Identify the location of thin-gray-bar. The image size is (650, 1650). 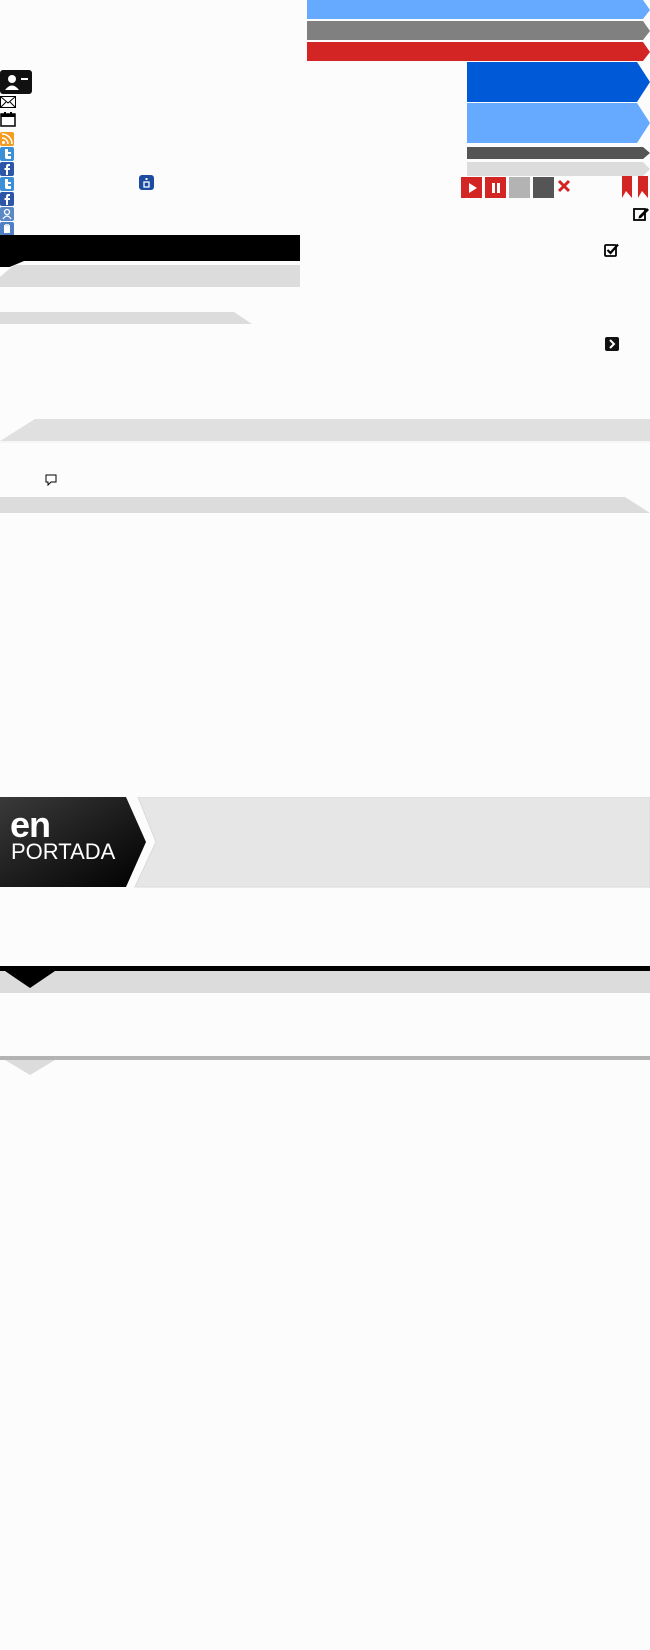
(126, 318).